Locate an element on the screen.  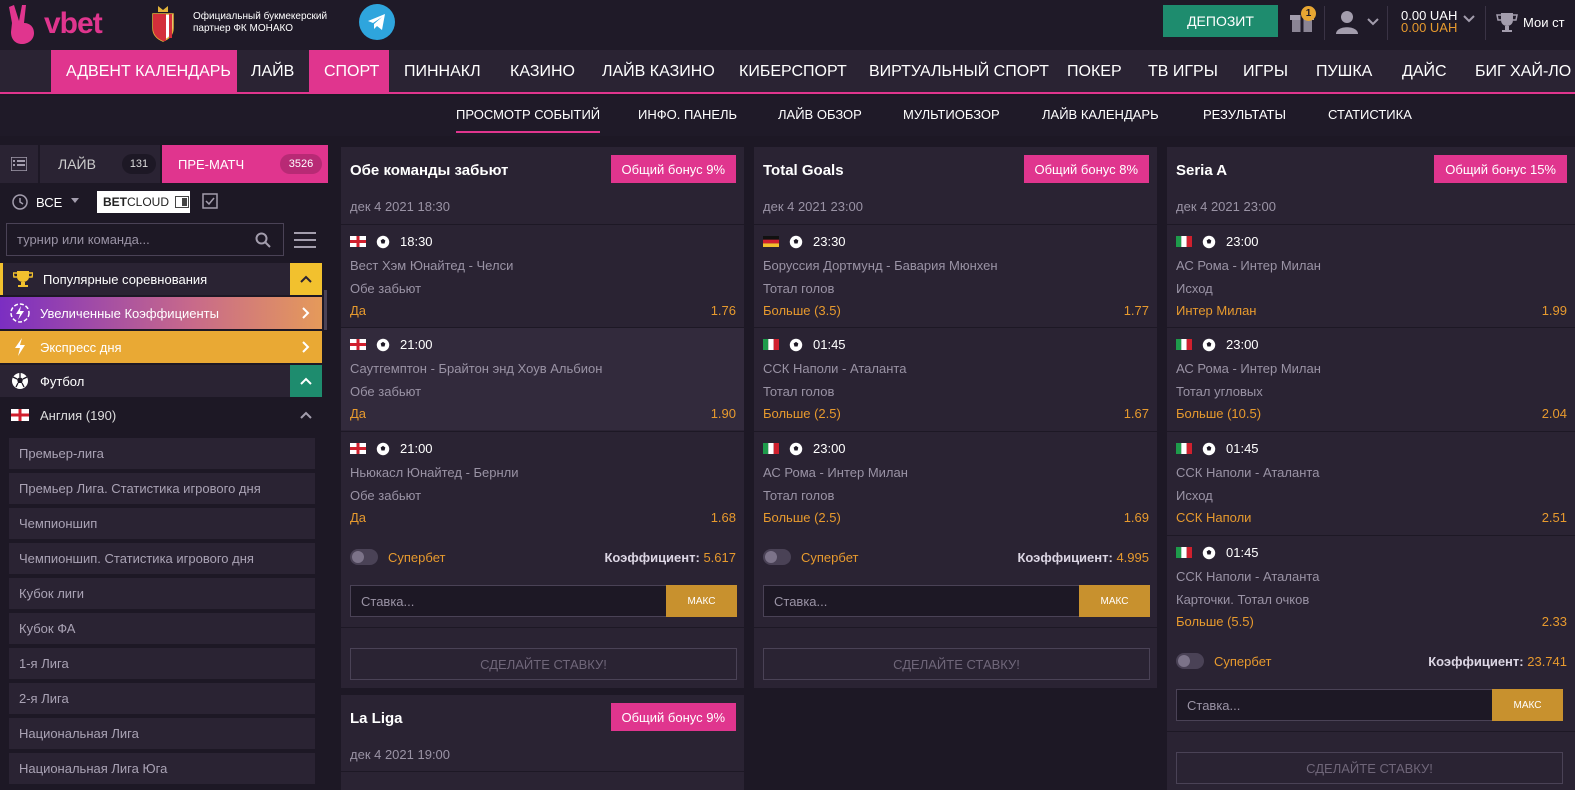
subnav-statistics: СТАТИСТИКА is located at coordinates (1370, 114).